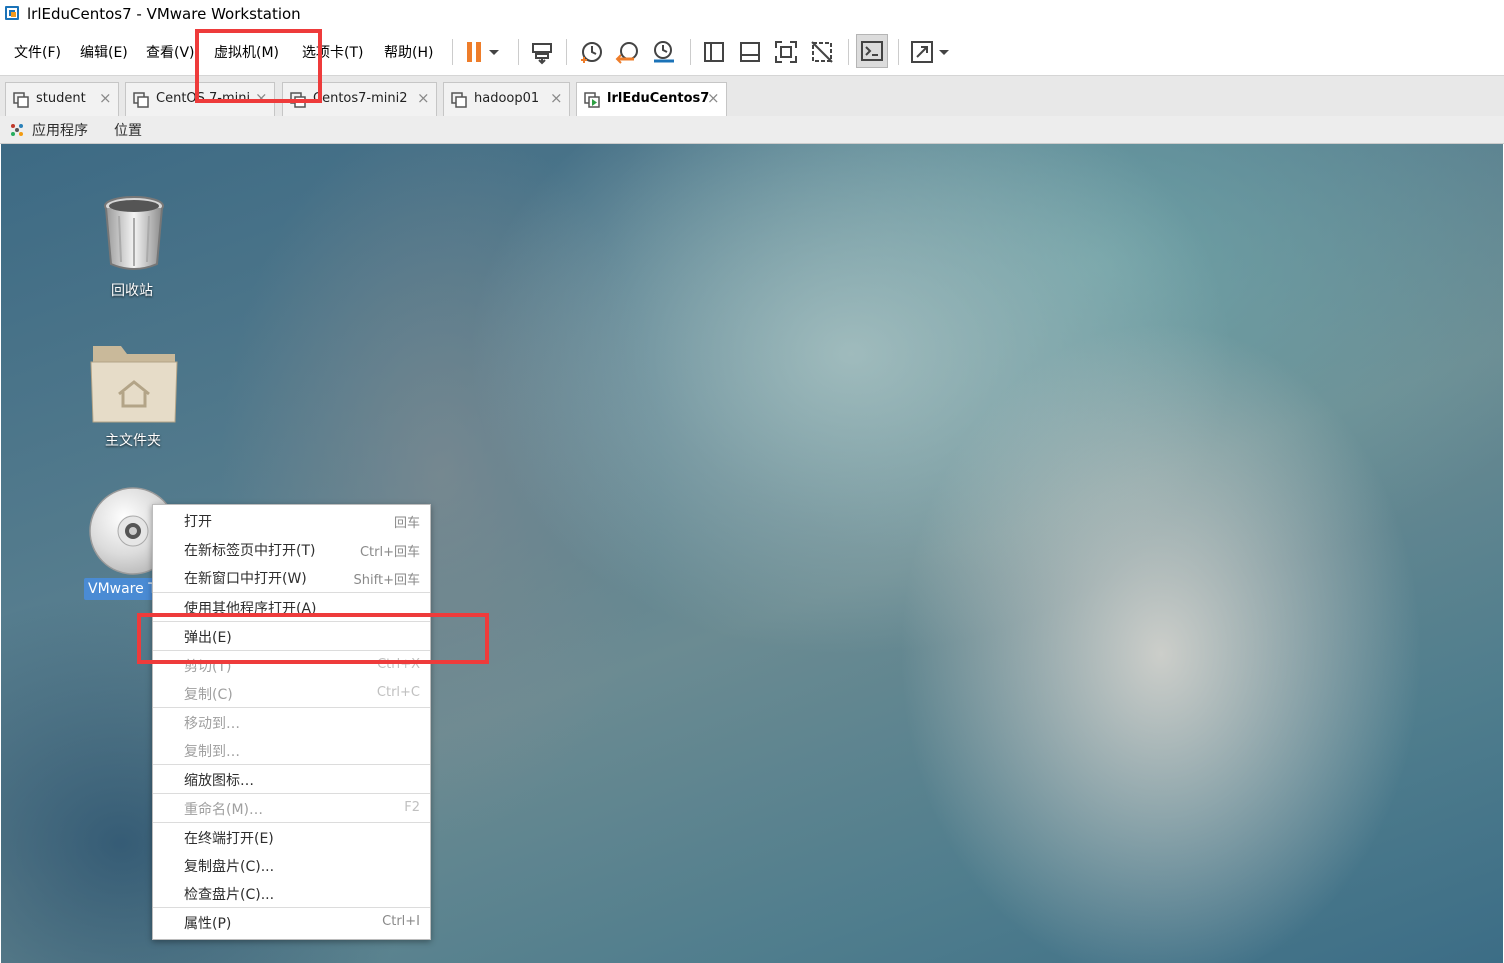  Describe the element at coordinates (132, 290) in the screenshot. I see `trash-label: 回收站` at that location.